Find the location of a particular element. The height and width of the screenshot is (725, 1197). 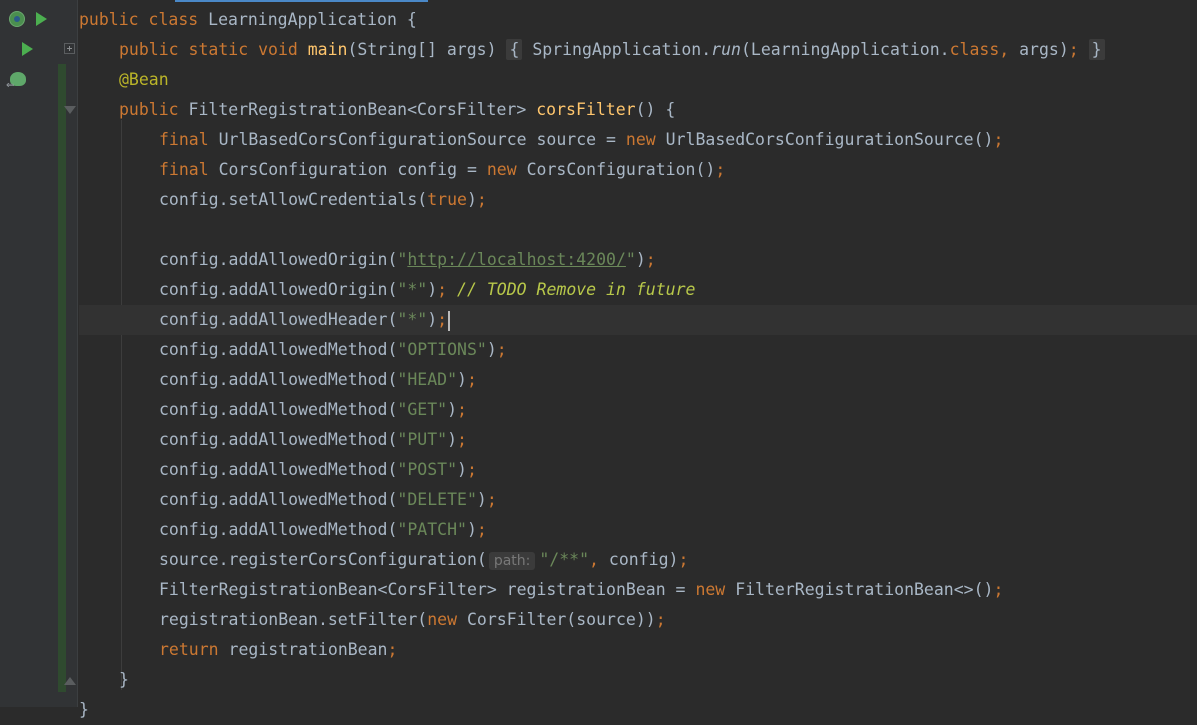

code-token: public static void is located at coordinates (213, 49).